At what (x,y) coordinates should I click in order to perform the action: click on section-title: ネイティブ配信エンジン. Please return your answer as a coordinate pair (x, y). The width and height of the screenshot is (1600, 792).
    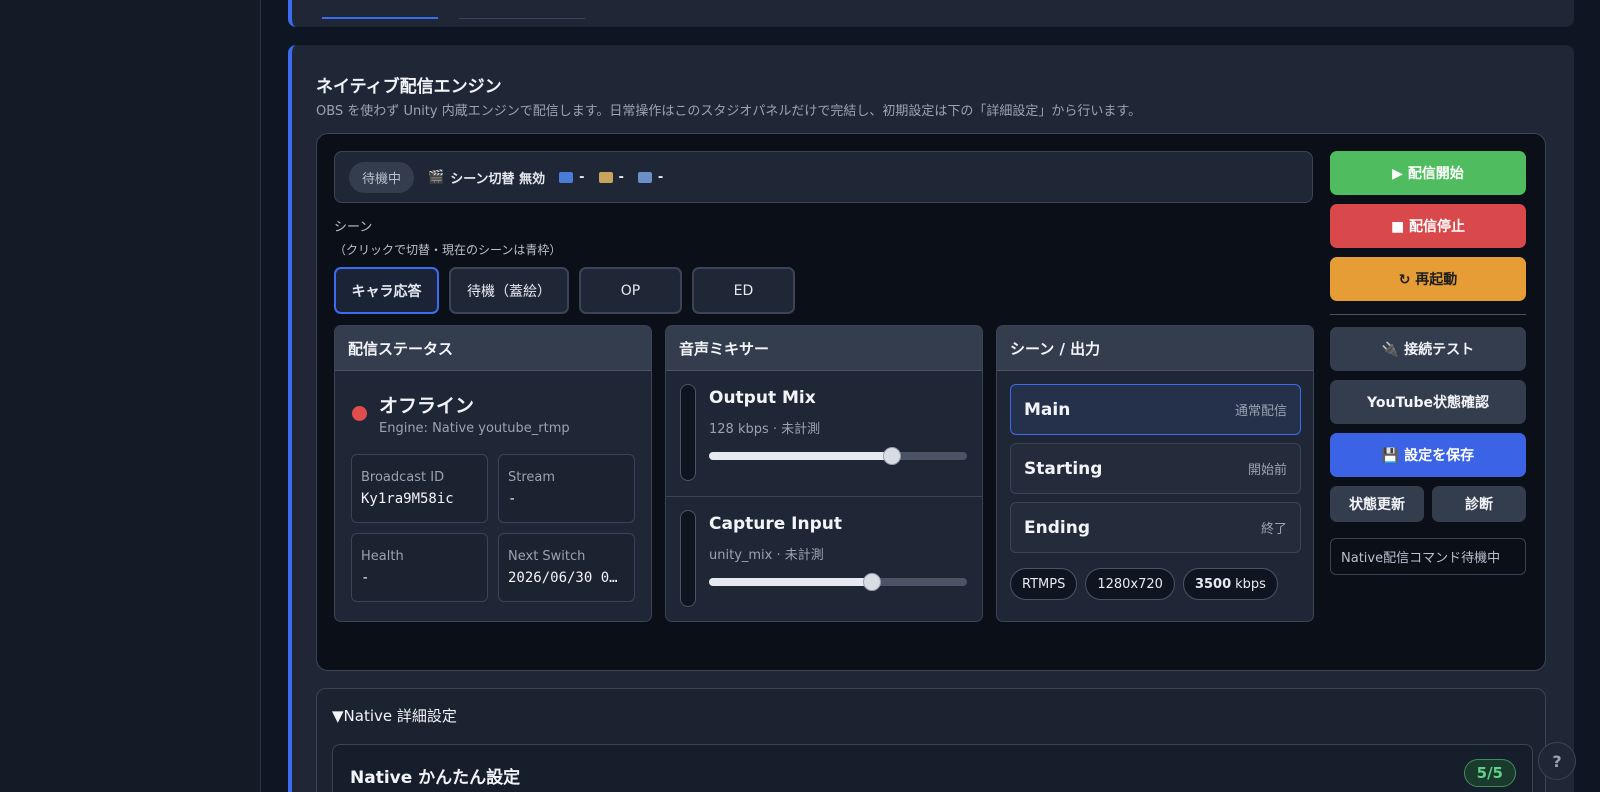
    Looking at the image, I should click on (409, 87).